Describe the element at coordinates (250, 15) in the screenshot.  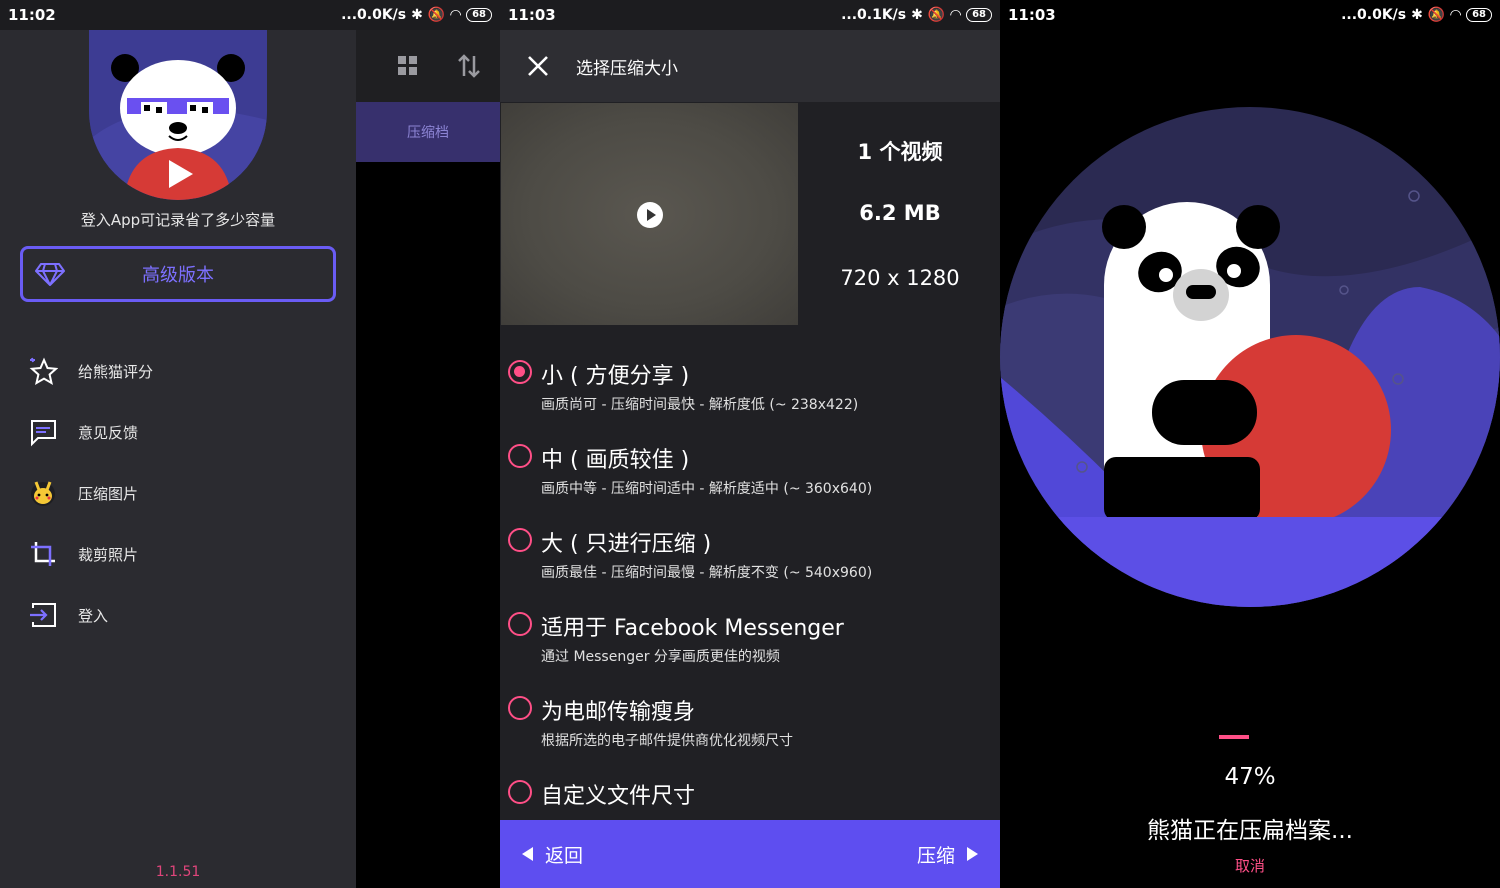
I see `status-bar: 11:02 ...0.0K/s ✱ 🔕 ◠ 68` at that location.